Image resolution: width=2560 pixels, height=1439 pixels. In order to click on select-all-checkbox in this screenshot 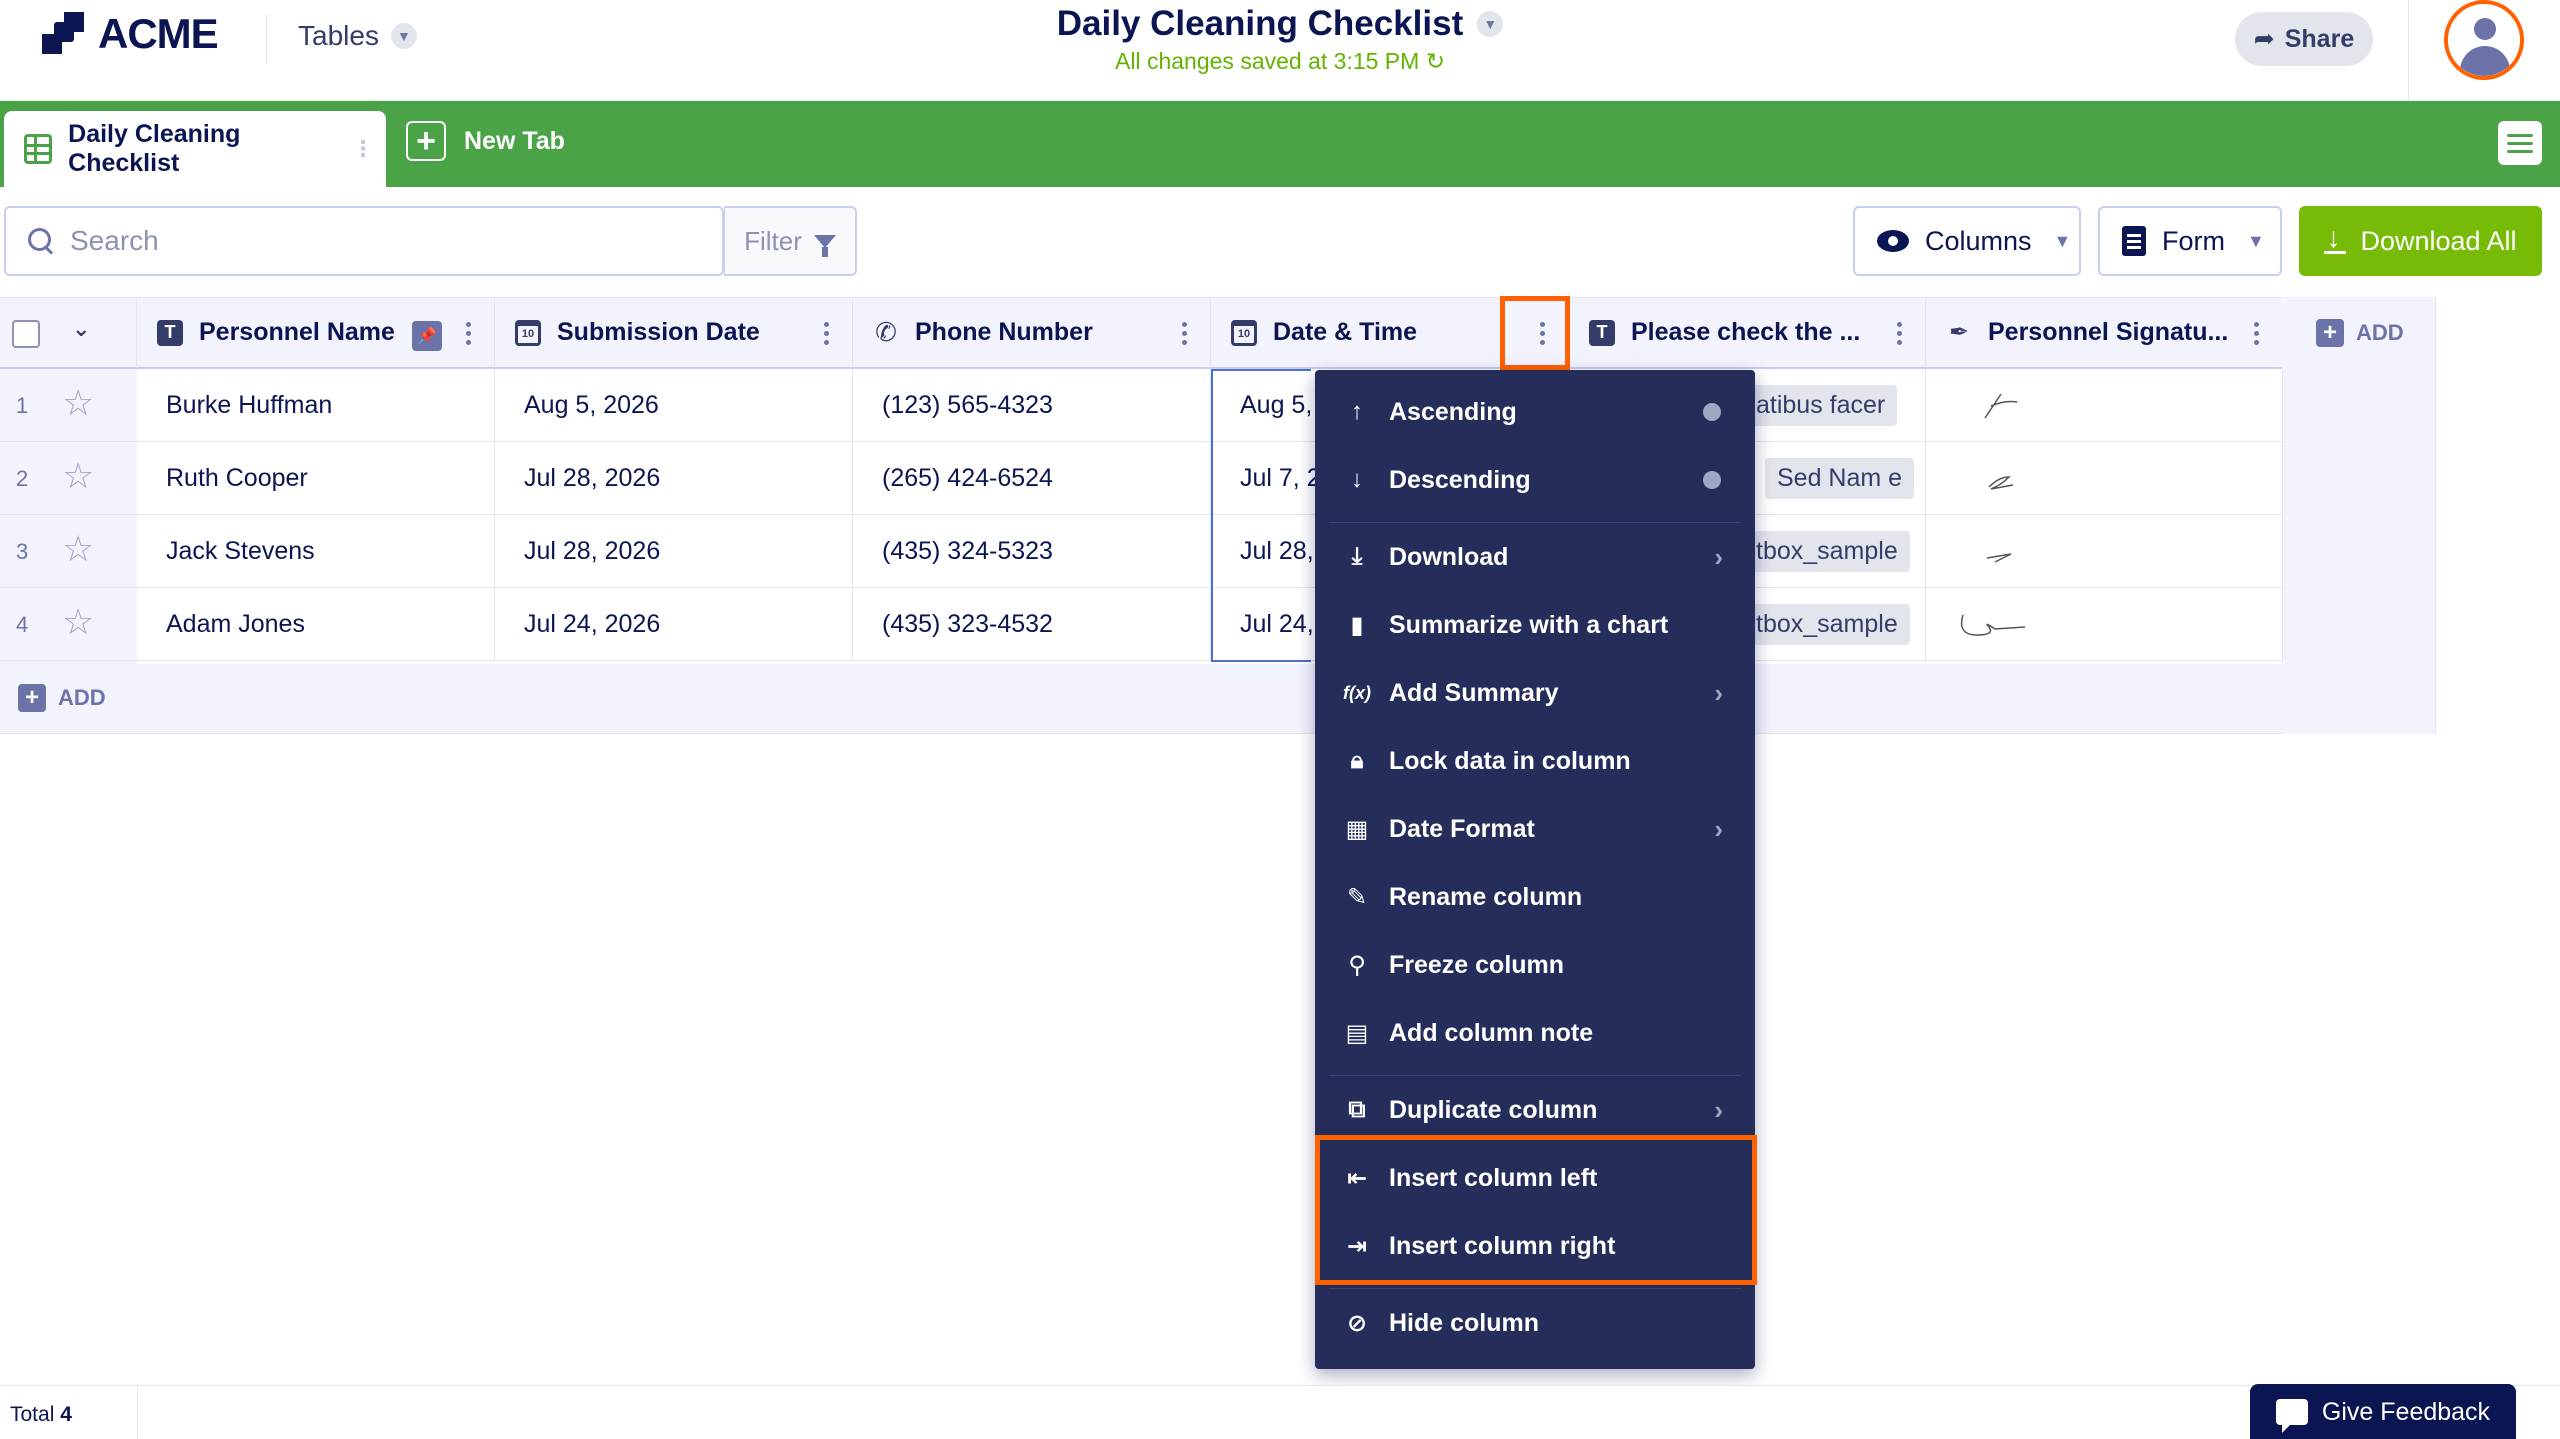, I will do `click(26, 334)`.